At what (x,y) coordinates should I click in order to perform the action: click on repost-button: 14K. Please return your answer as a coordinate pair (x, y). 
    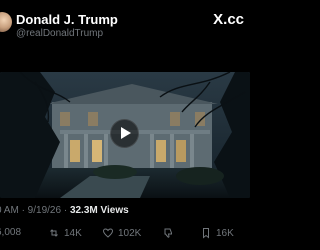
    Looking at the image, I should click on (65, 233).